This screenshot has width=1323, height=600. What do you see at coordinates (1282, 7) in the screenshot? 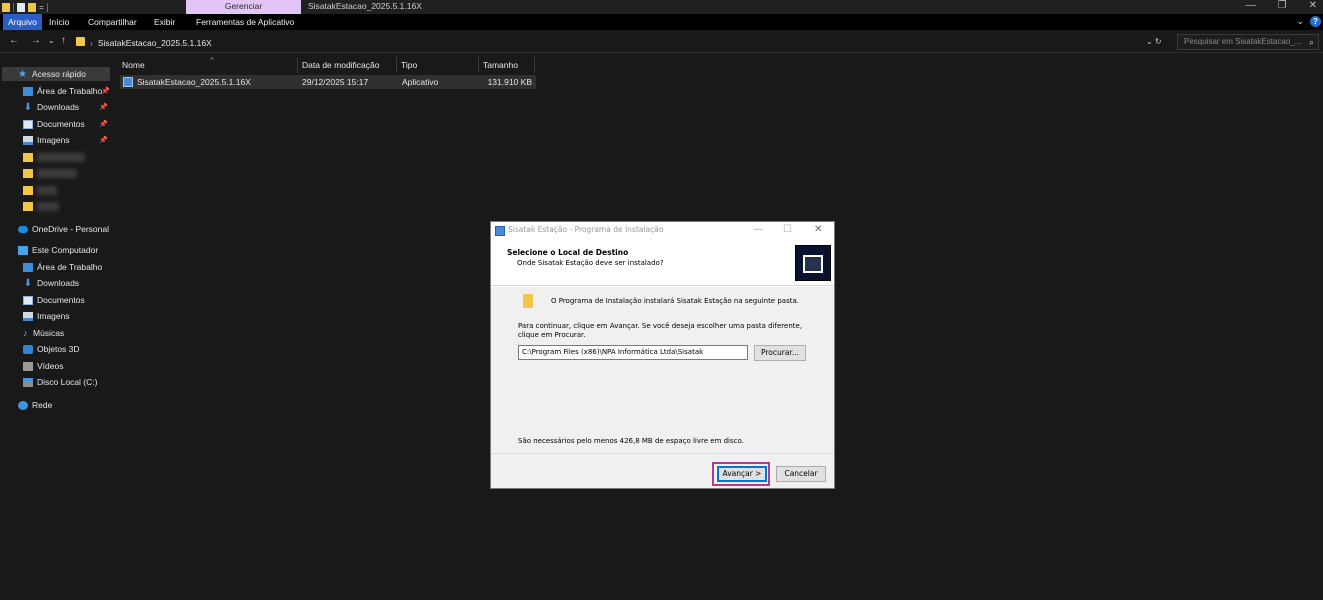
I see `restore-button: ❐` at bounding box center [1282, 7].